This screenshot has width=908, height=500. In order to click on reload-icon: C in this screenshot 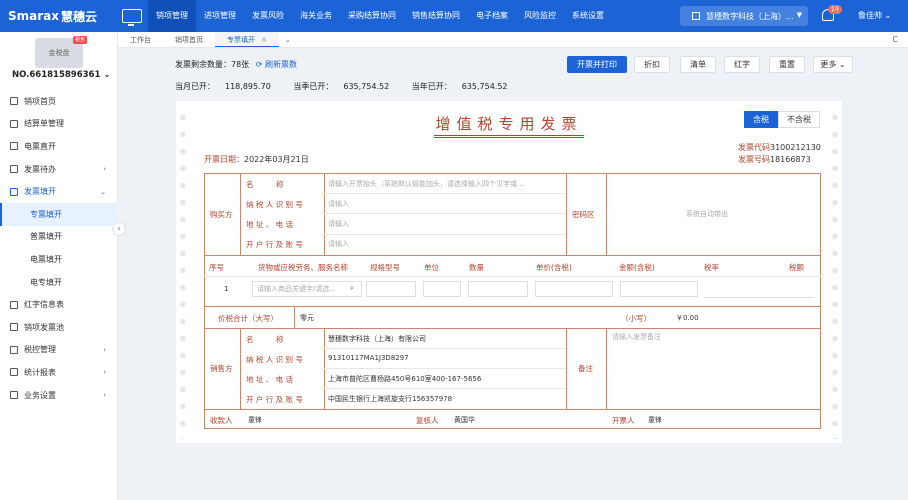, I will do `click(895, 40)`.